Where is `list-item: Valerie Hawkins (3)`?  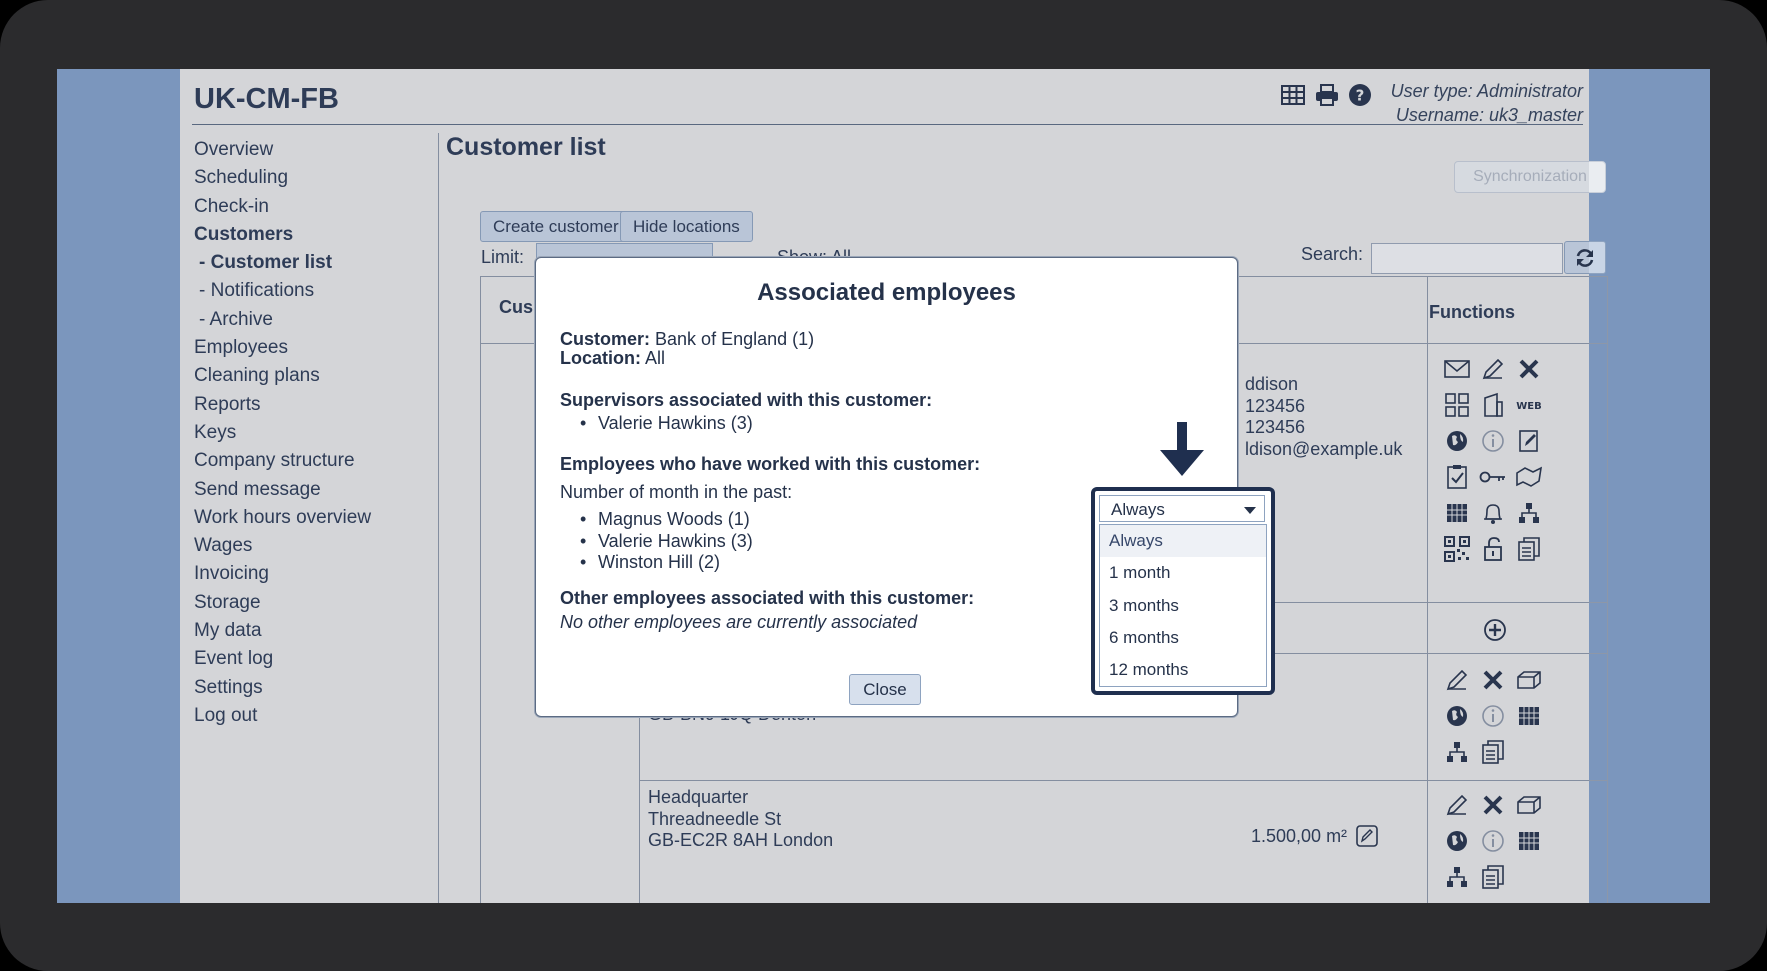
list-item: Valerie Hawkins (3) is located at coordinates (675, 542).